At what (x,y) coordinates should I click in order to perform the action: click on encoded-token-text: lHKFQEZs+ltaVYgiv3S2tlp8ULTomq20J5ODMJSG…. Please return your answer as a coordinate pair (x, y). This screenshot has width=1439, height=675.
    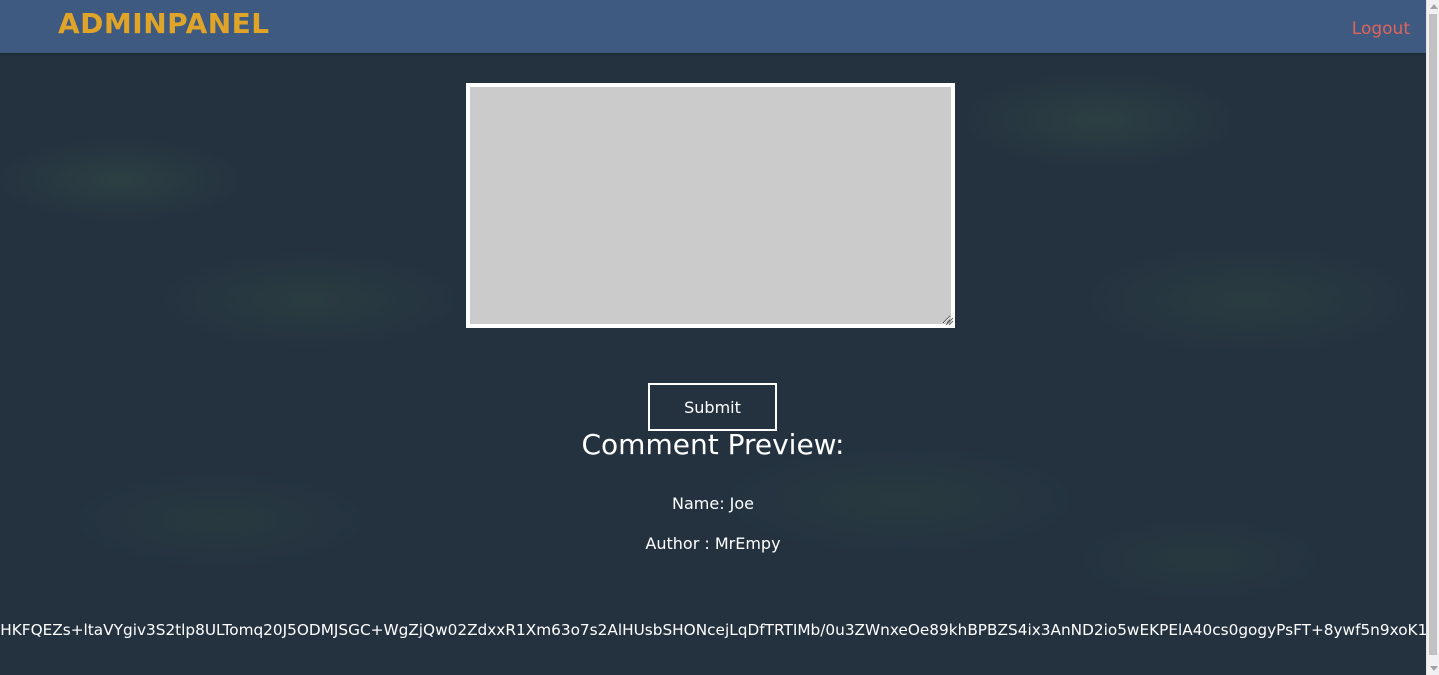
    Looking at the image, I should click on (713, 630).